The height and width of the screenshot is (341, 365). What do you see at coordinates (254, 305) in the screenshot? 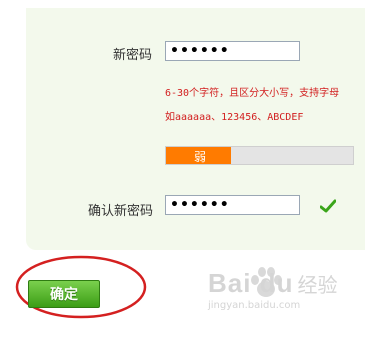
I see `watermark-url: jingyan.baidu.com` at bounding box center [254, 305].